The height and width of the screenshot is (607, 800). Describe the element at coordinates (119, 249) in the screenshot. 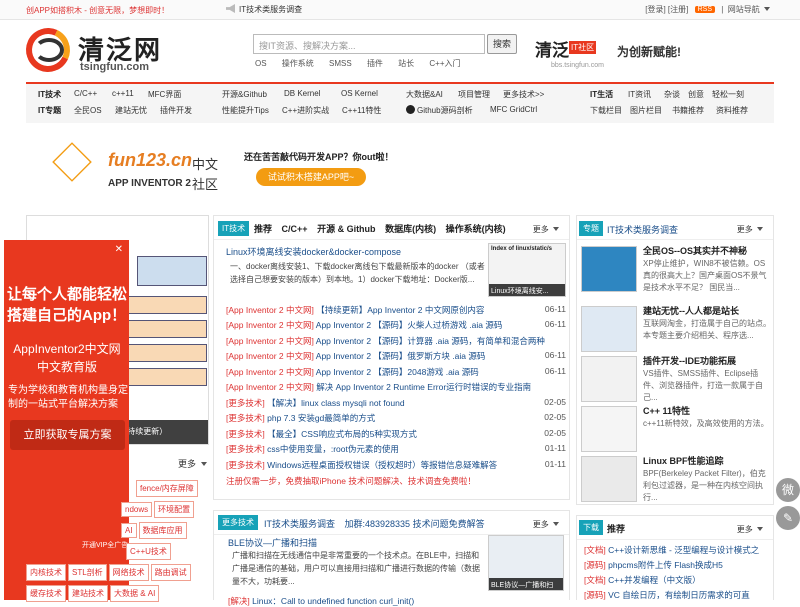

I see `close-icon: ✕` at that location.